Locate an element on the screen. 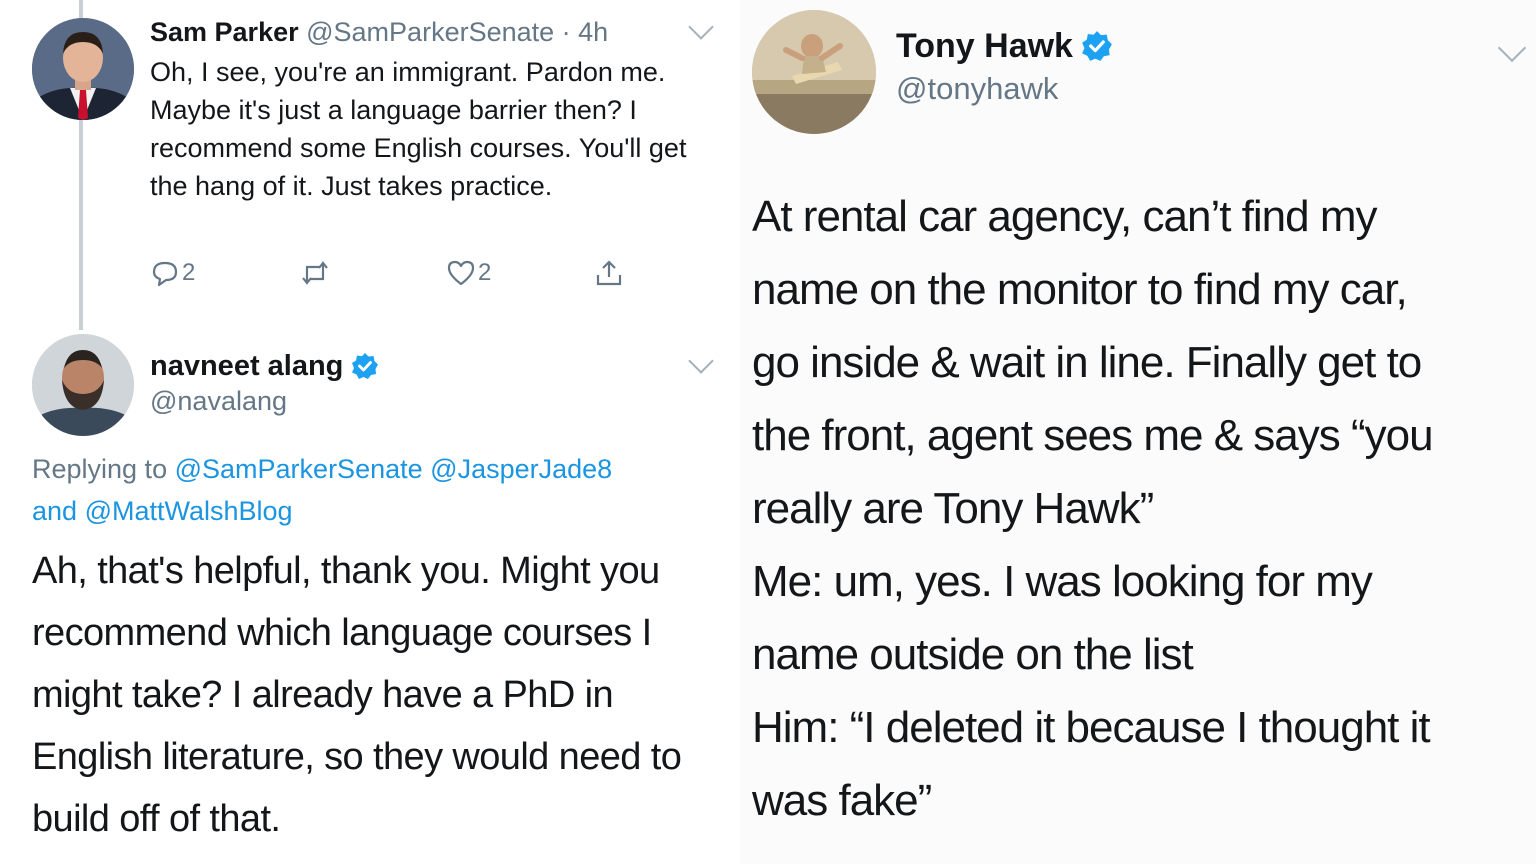  tony-hawk-name-row: Tony Hawk is located at coordinates (1004, 46).